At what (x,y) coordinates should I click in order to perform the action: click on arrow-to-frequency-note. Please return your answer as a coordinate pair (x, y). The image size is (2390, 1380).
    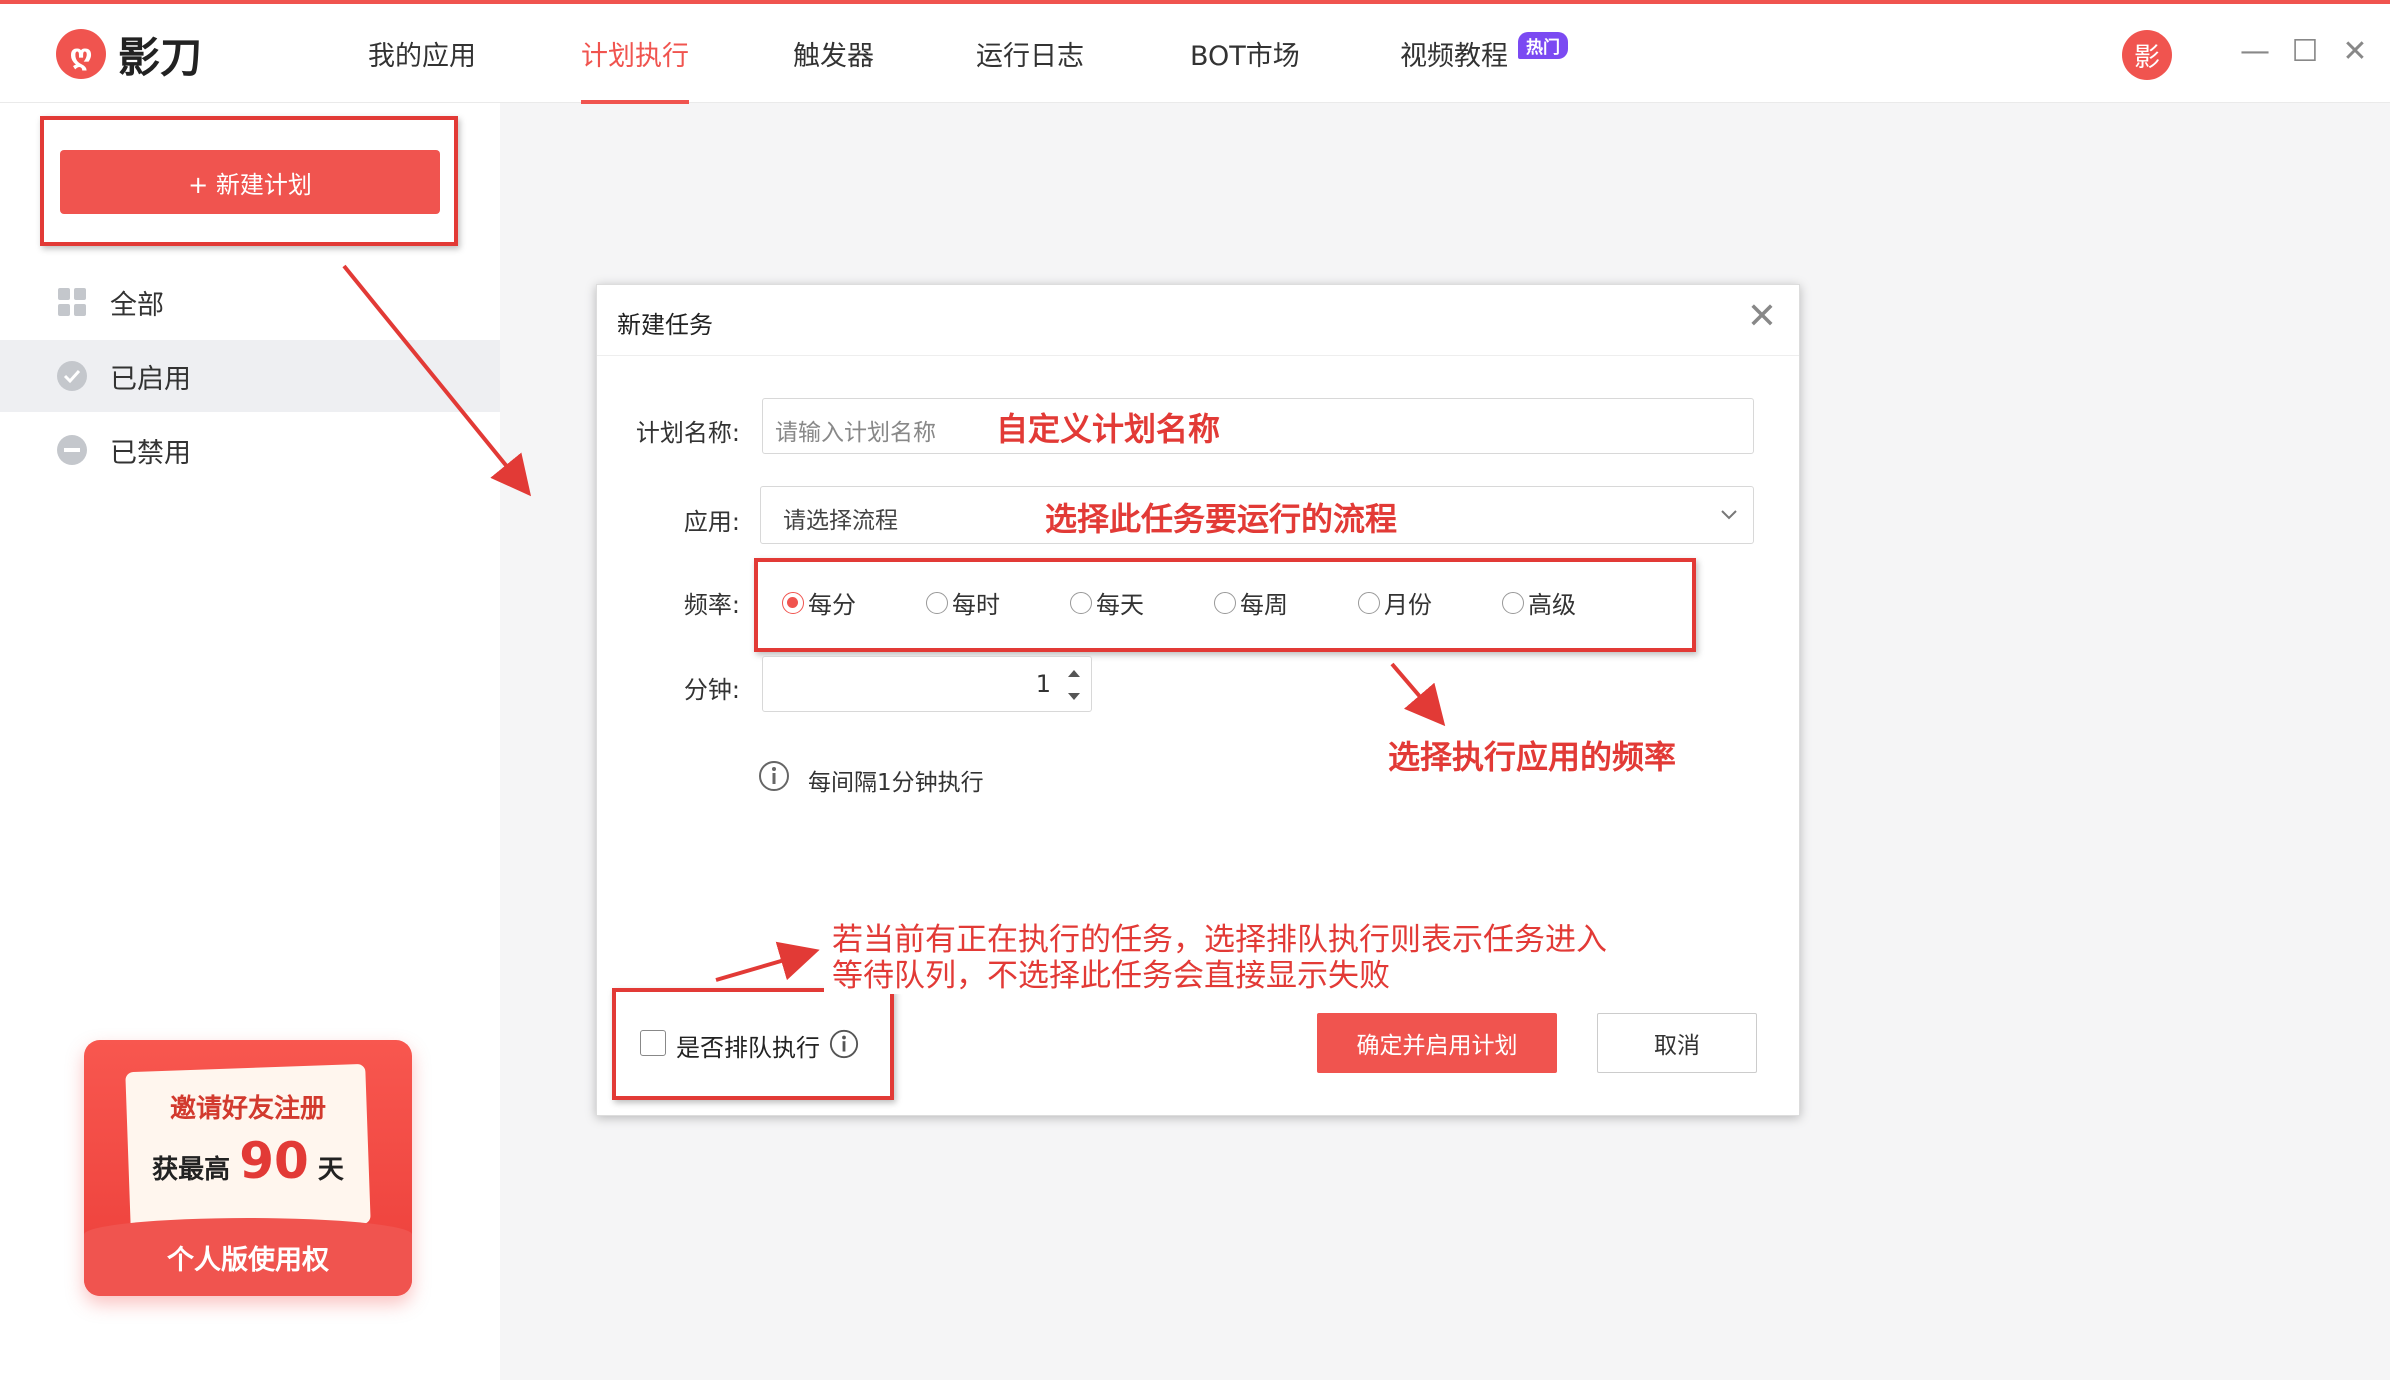
    Looking at the image, I should click on (1418, 694).